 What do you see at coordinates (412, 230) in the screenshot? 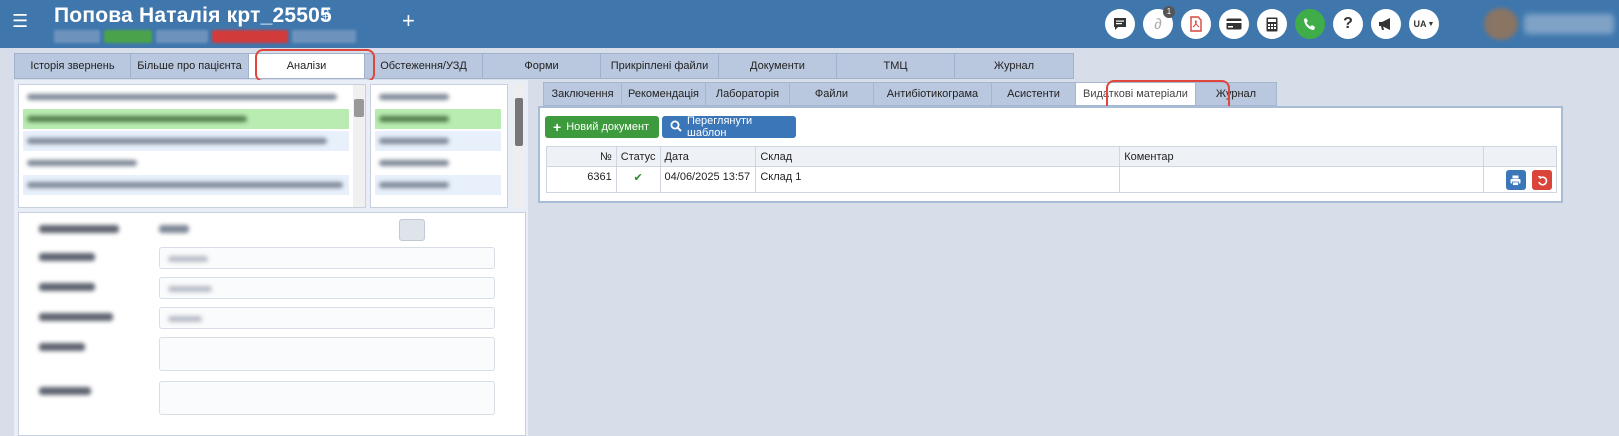
I see `calculator-button` at bounding box center [412, 230].